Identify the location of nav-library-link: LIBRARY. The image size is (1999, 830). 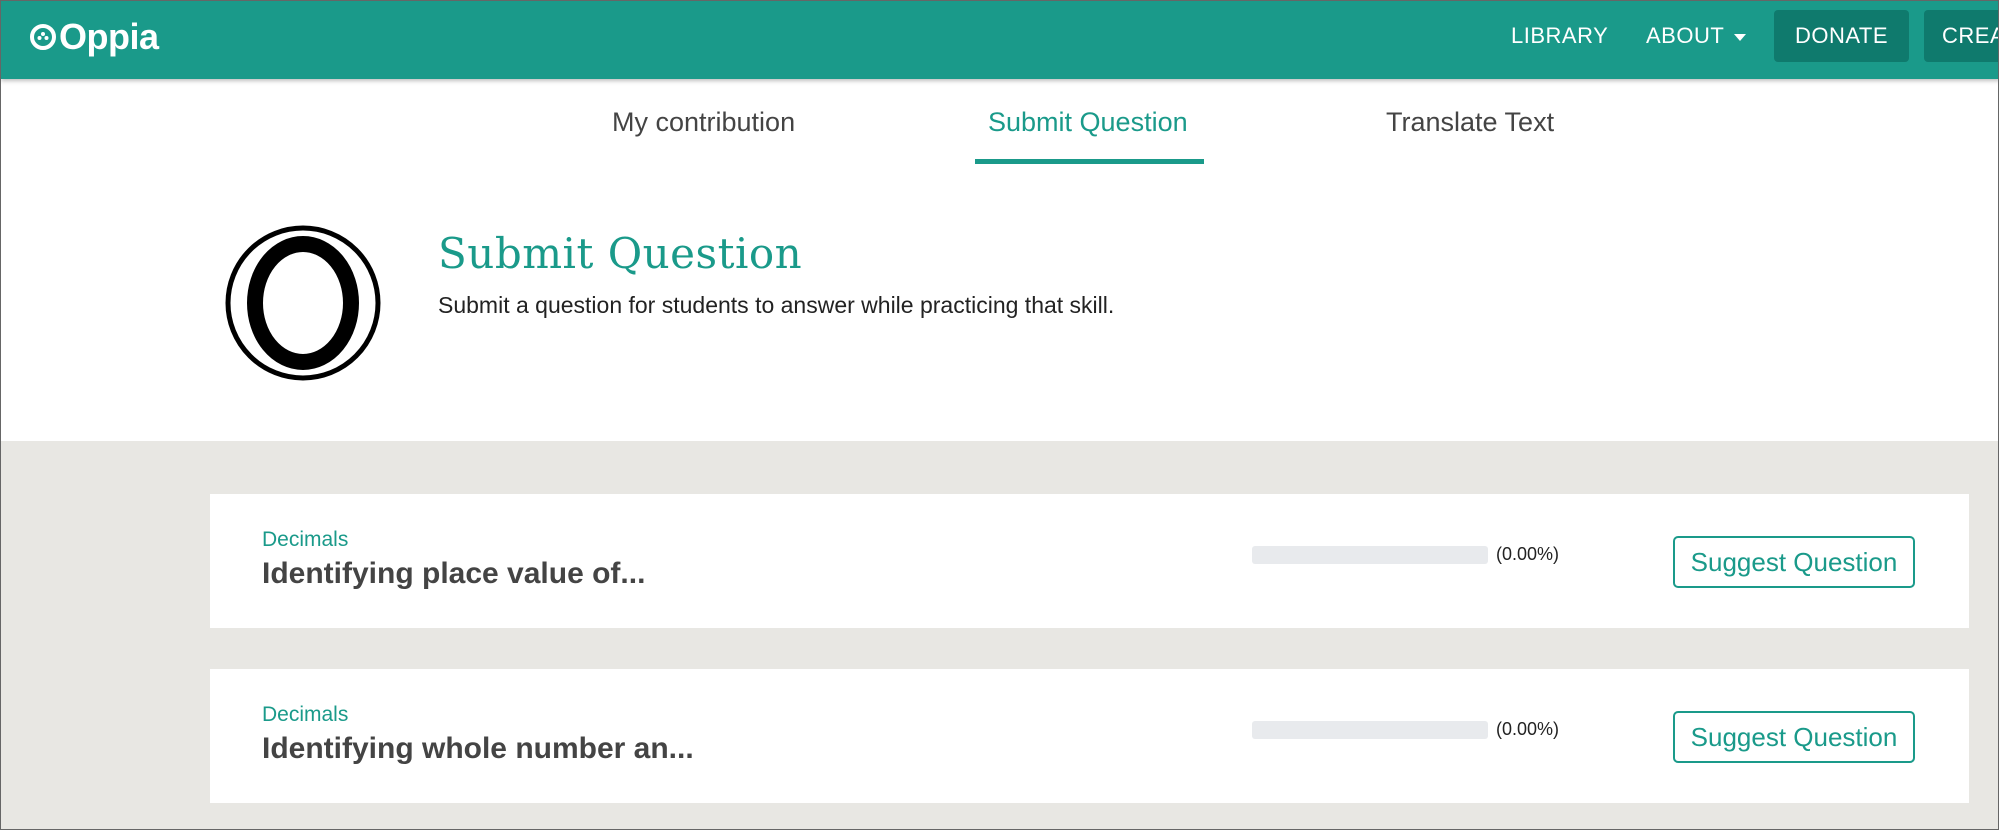
(1559, 36).